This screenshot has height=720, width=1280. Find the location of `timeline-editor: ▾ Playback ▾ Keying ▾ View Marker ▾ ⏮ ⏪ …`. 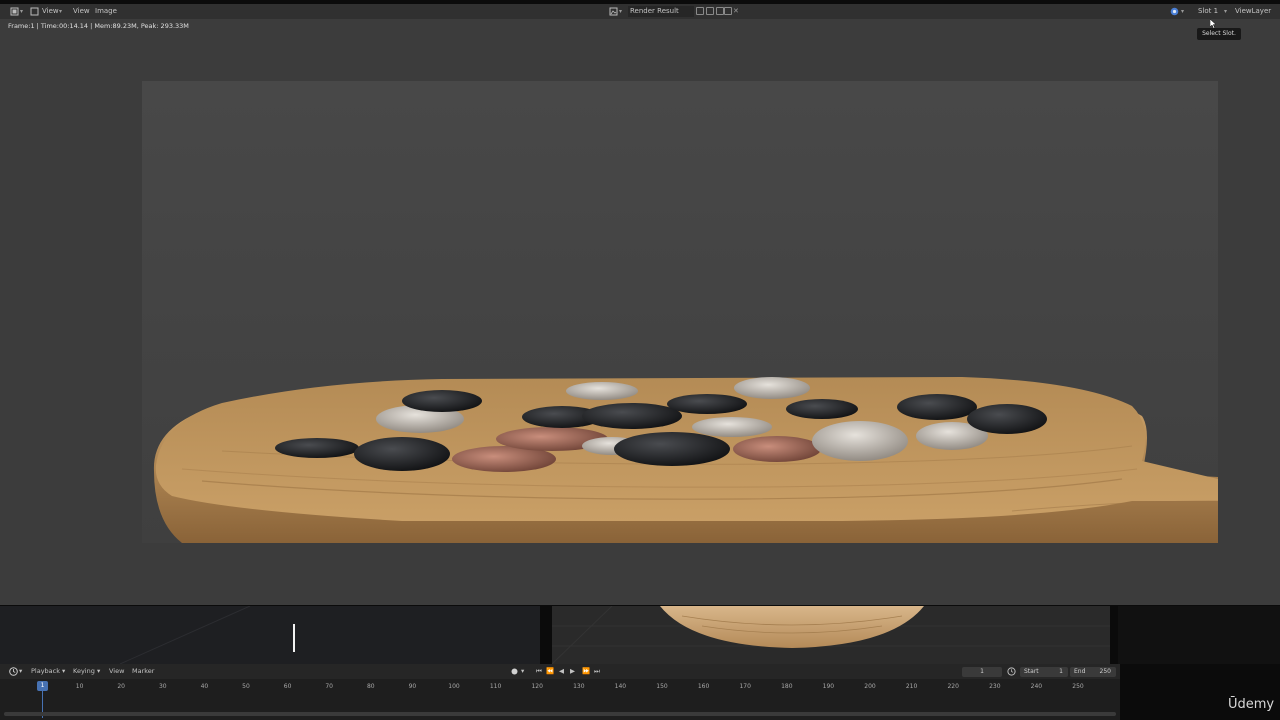

timeline-editor: ▾ Playback ▾ Keying ▾ View Marker ▾ ⏮ ⏪ … is located at coordinates (560, 692).